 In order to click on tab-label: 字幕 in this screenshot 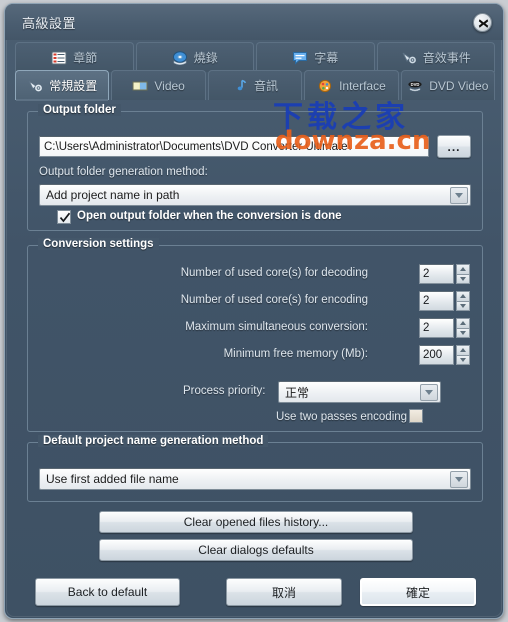, I will do `click(326, 58)`.